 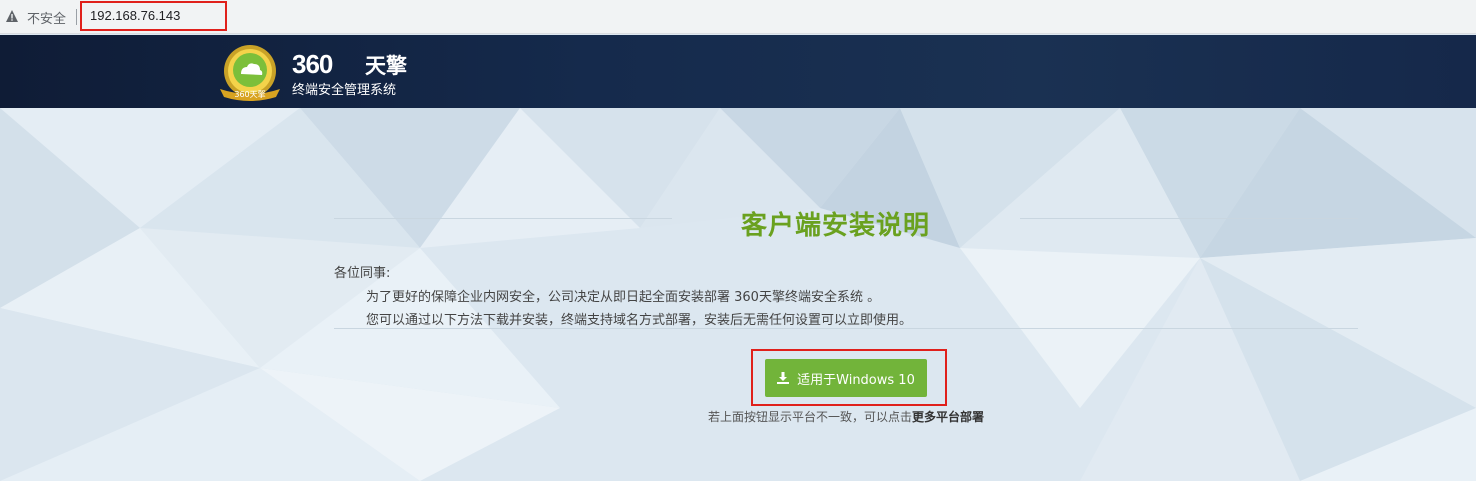 I want to click on logo-subtitle: 终端安全管理系统, so click(x=344, y=90).